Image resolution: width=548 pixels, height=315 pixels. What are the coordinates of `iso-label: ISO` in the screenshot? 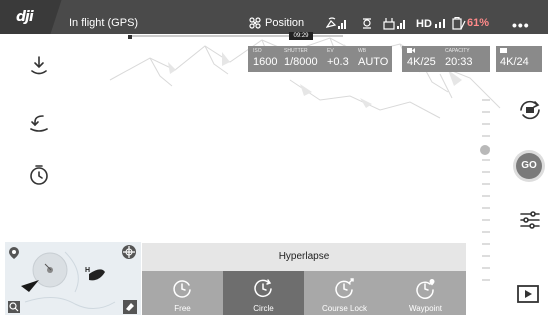 It's located at (257, 51).